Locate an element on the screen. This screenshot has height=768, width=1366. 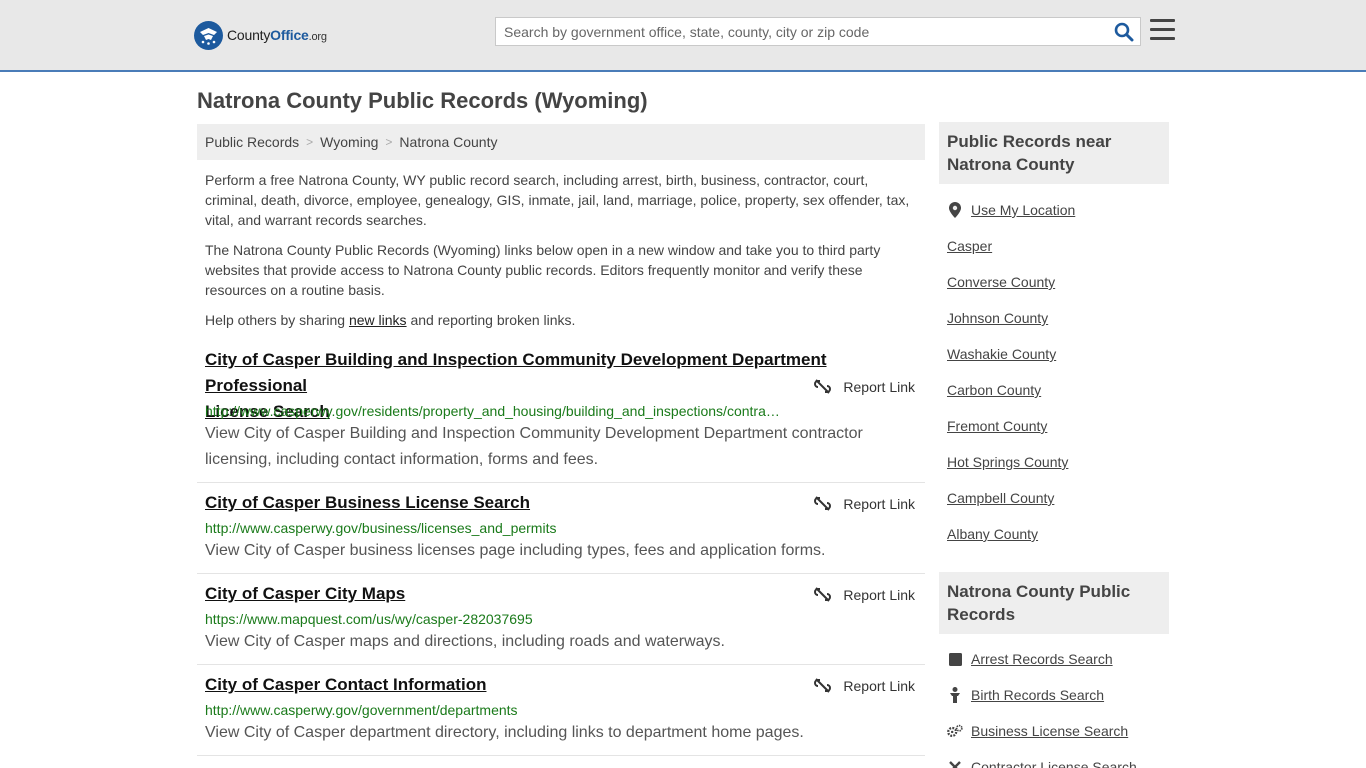
tools-icon is located at coordinates (955, 763).